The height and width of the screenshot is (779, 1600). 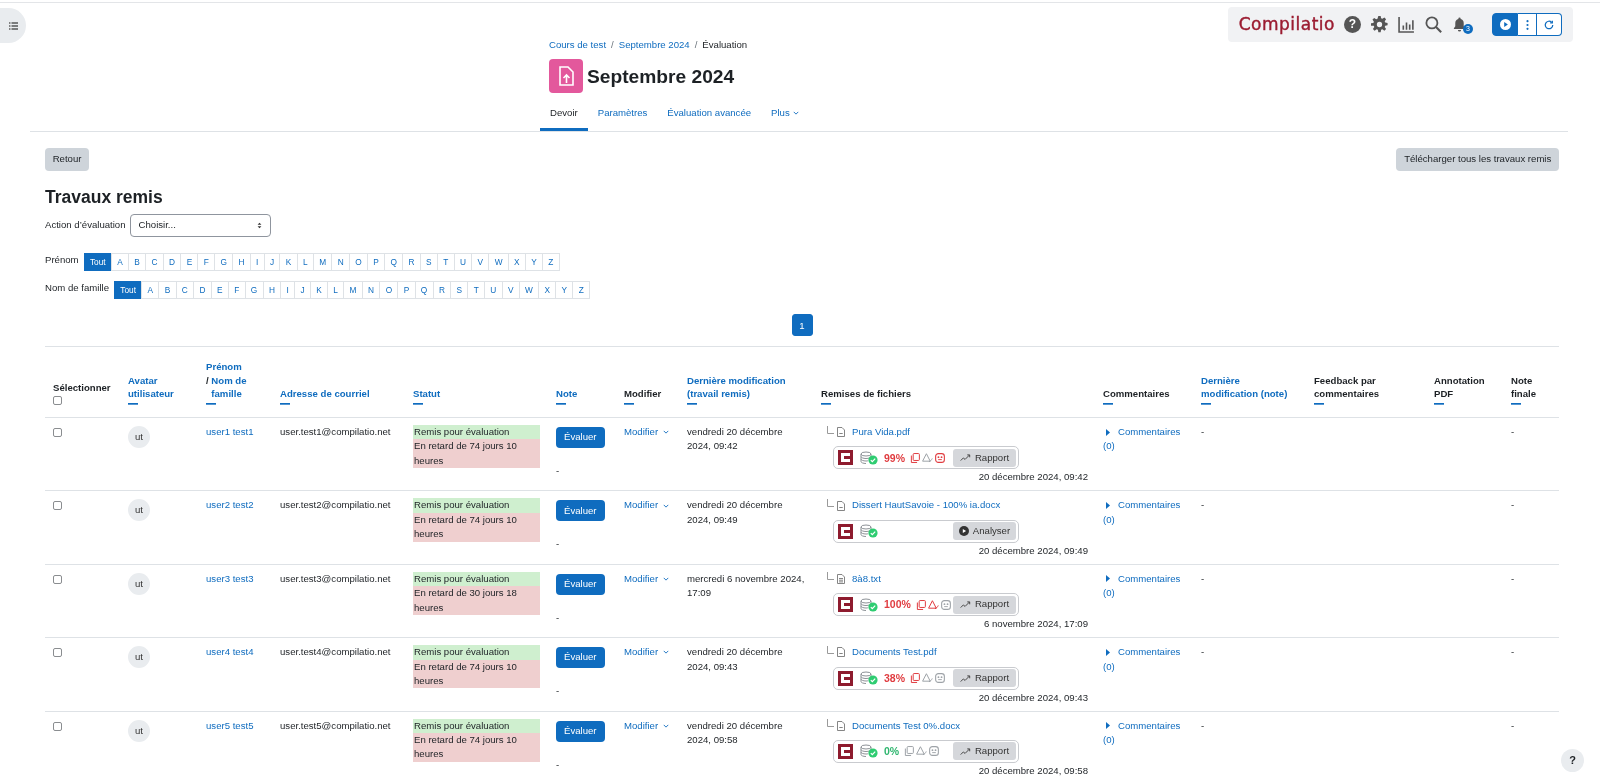 What do you see at coordinates (235, 386) in the screenshot?
I see `sort-link: Nom de famille` at bounding box center [235, 386].